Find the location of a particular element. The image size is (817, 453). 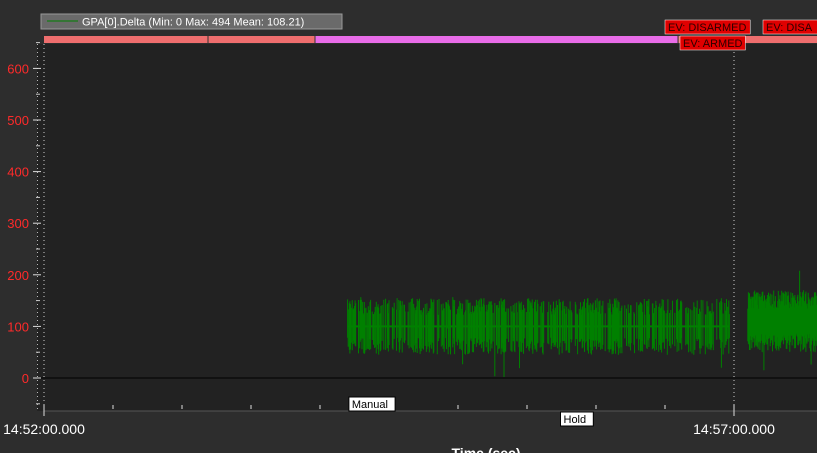

mode-marker-label: Manual is located at coordinates (370, 405).